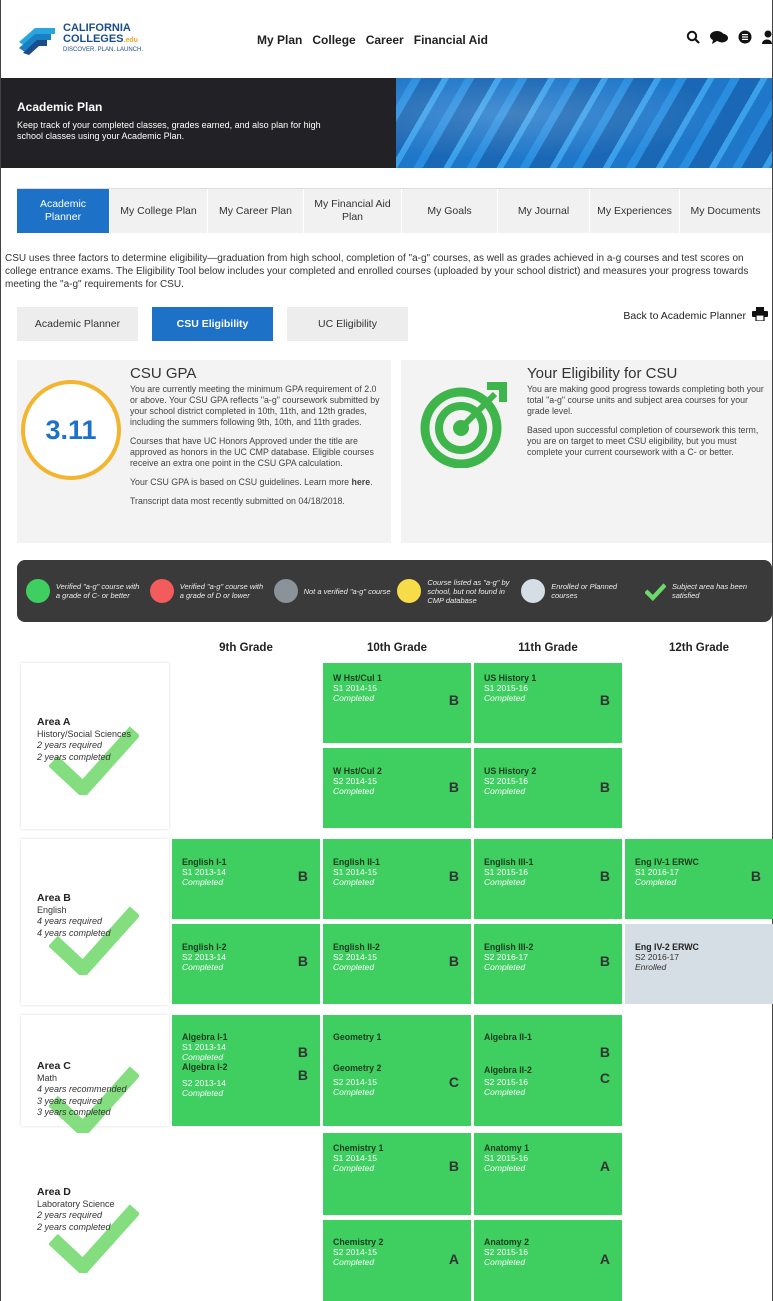 Image resolution: width=773 pixels, height=1301 pixels. Describe the element at coordinates (699, 879) in the screenshot. I see `course-card: Eng IV-1 ERWC S1 2016-17 Completed B` at that location.